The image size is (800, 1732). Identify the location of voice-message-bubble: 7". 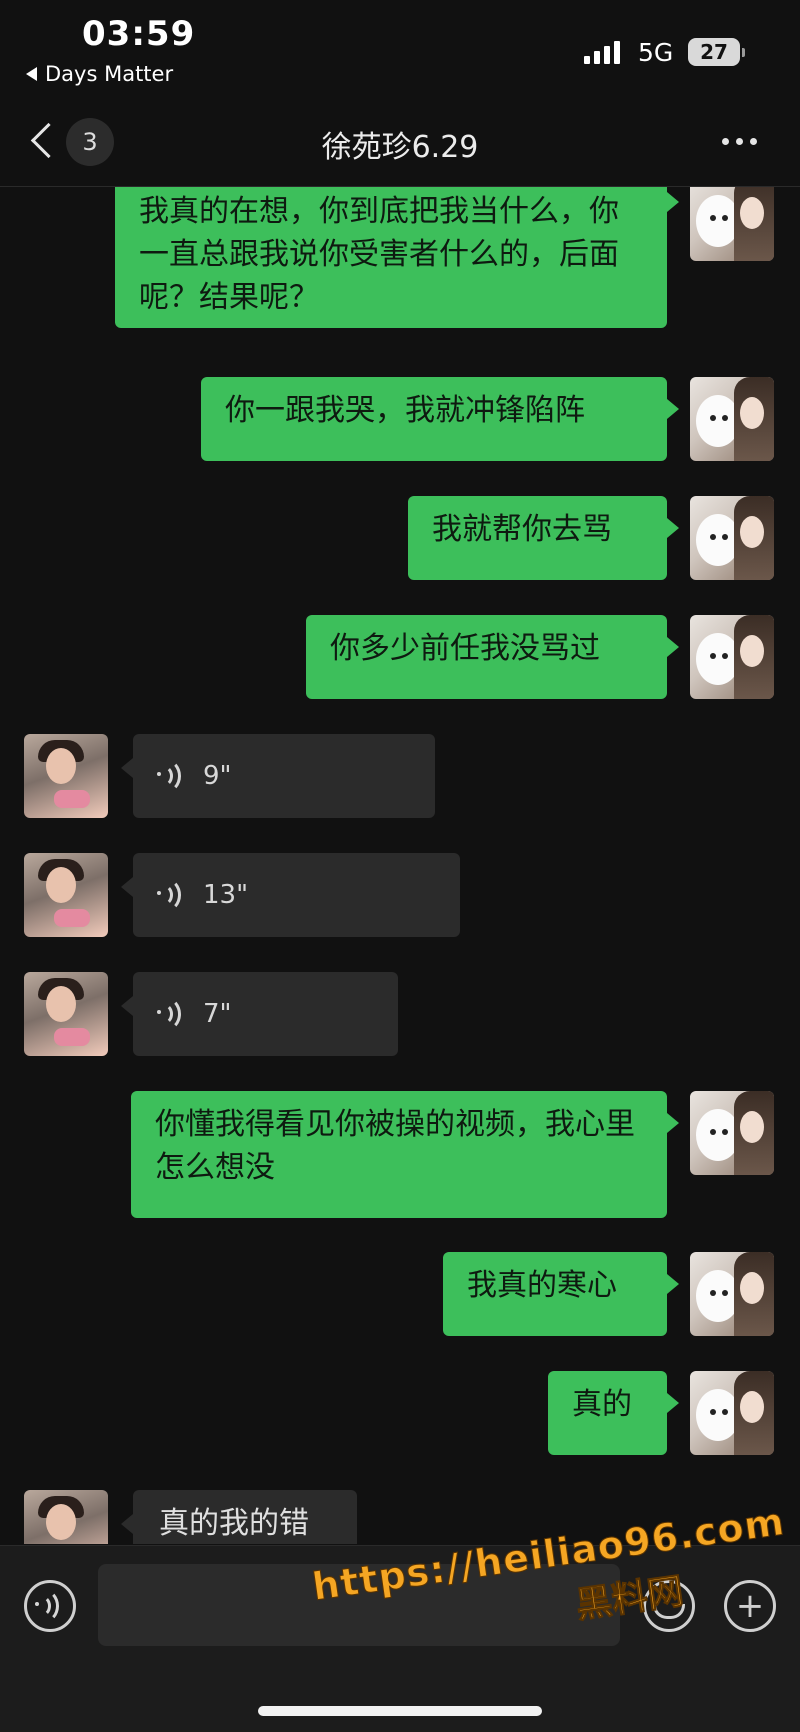
(259, 1014).